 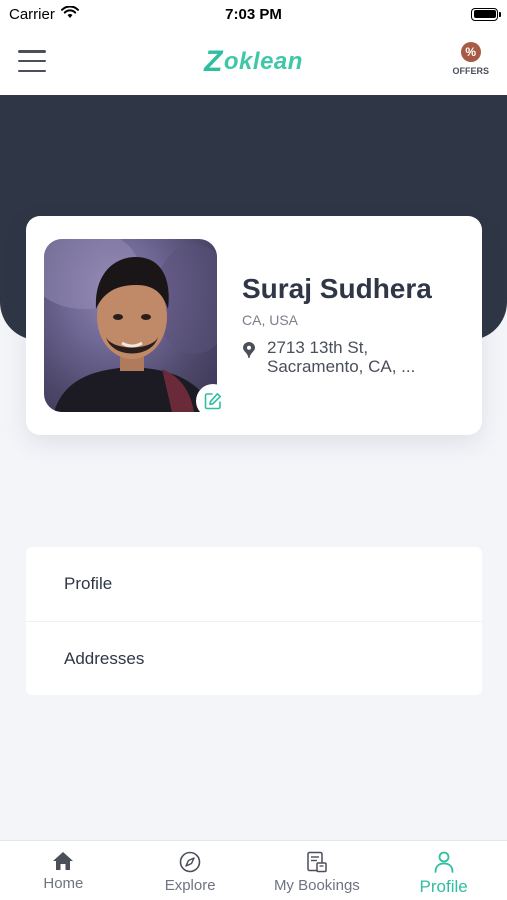 I want to click on logo-text: oklean, so click(x=263, y=61).